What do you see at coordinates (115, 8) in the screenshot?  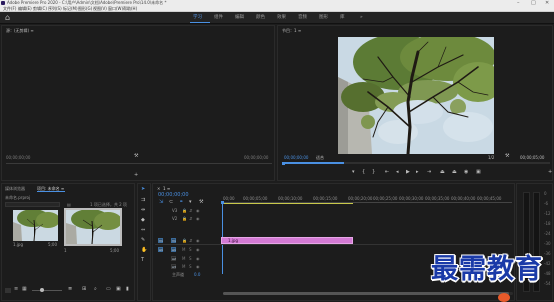 I see `menu-window: 窗口(W)` at bounding box center [115, 8].